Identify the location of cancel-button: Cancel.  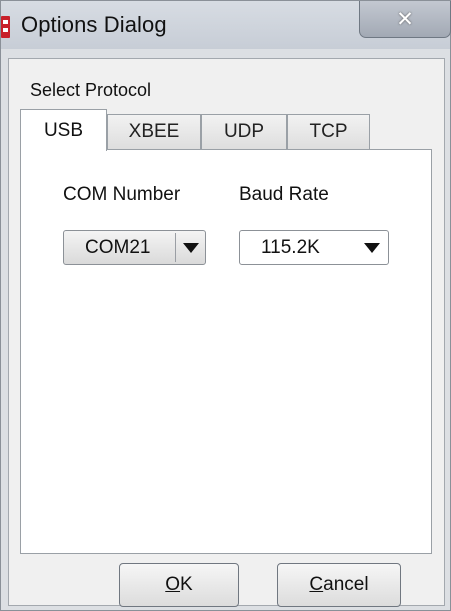
(339, 585).